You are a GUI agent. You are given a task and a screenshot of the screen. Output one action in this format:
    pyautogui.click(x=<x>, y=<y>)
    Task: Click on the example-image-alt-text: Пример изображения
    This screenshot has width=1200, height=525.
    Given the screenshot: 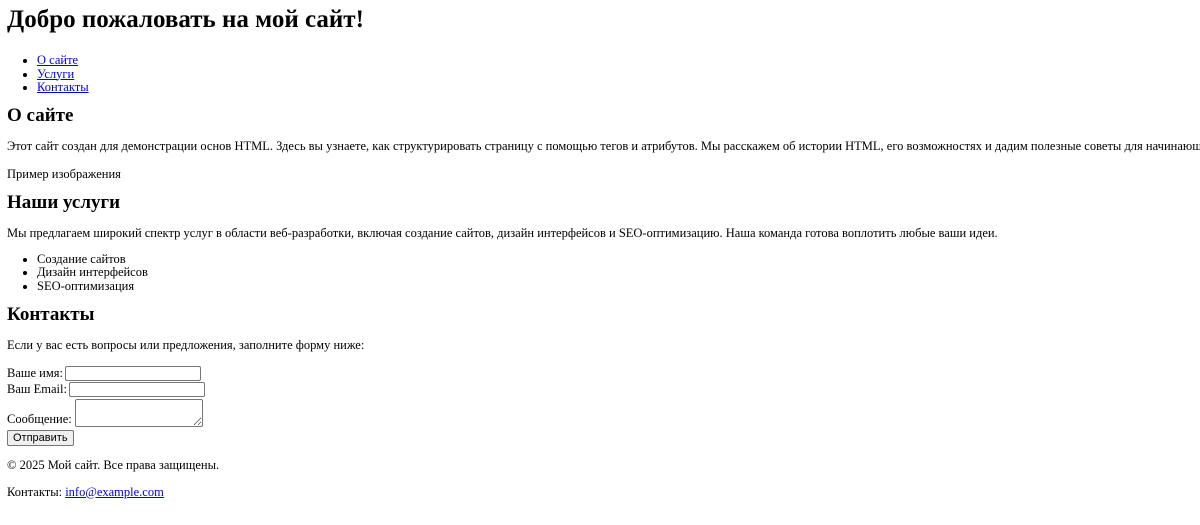 What is the action you would take?
    pyautogui.click(x=64, y=173)
    